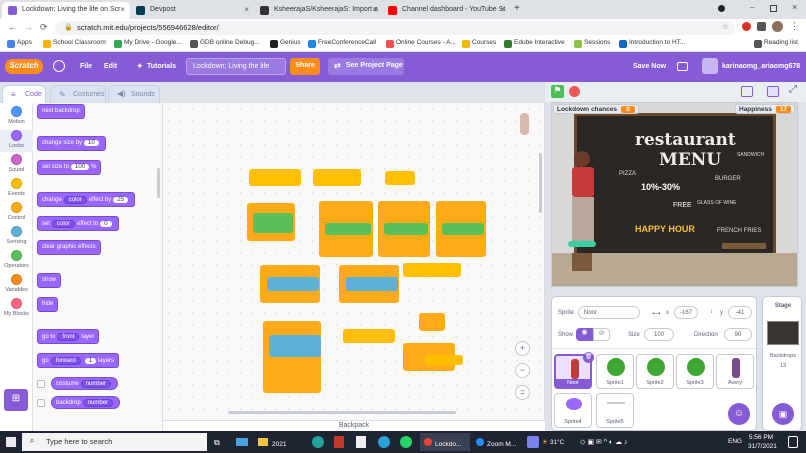 The image size is (806, 453). Describe the element at coordinates (16, 285) in the screenshot. I see `category-variables: Variables` at that location.